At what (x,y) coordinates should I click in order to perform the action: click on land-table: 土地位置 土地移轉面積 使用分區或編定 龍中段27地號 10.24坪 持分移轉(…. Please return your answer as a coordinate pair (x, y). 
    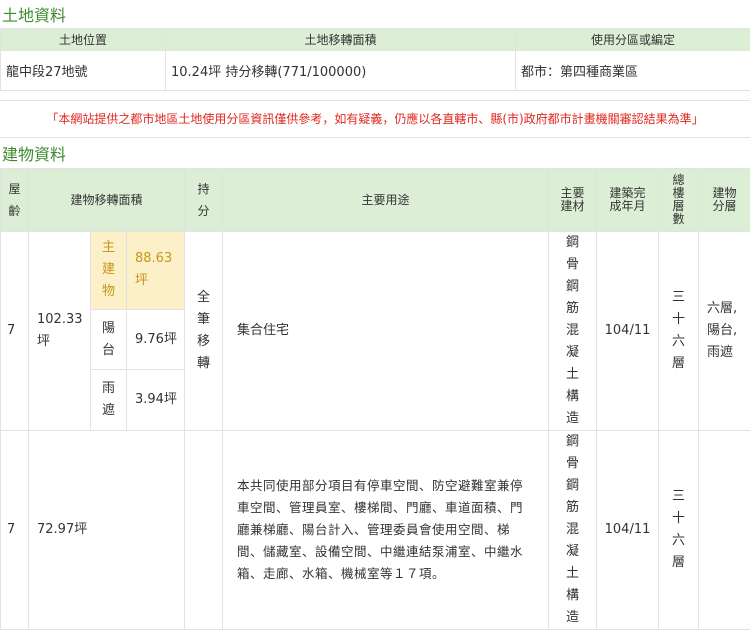
    Looking at the image, I should click on (375, 59).